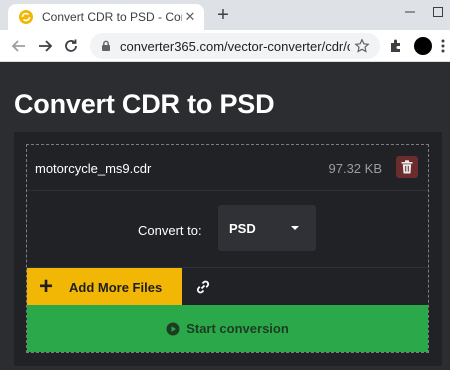 This screenshot has height=370, width=450. I want to click on add-more-files-label: Add More Files, so click(116, 287).